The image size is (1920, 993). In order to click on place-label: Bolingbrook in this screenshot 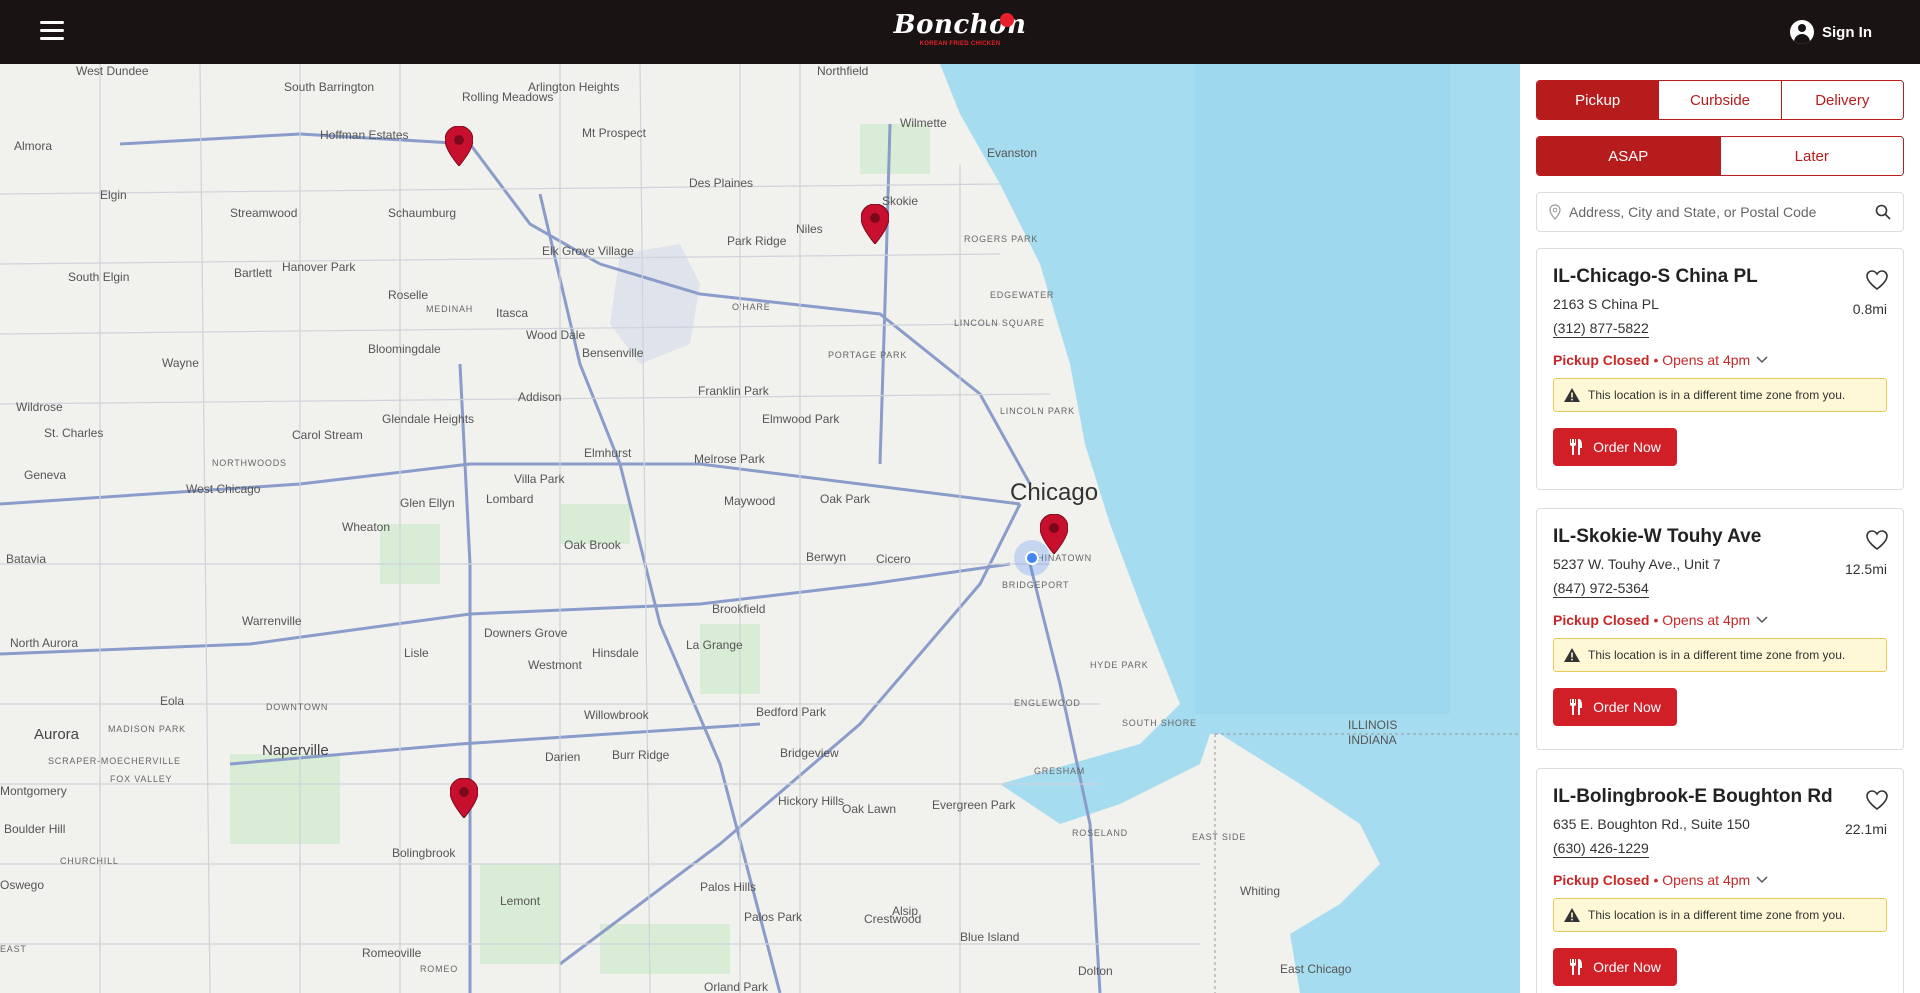, I will do `click(424, 853)`.